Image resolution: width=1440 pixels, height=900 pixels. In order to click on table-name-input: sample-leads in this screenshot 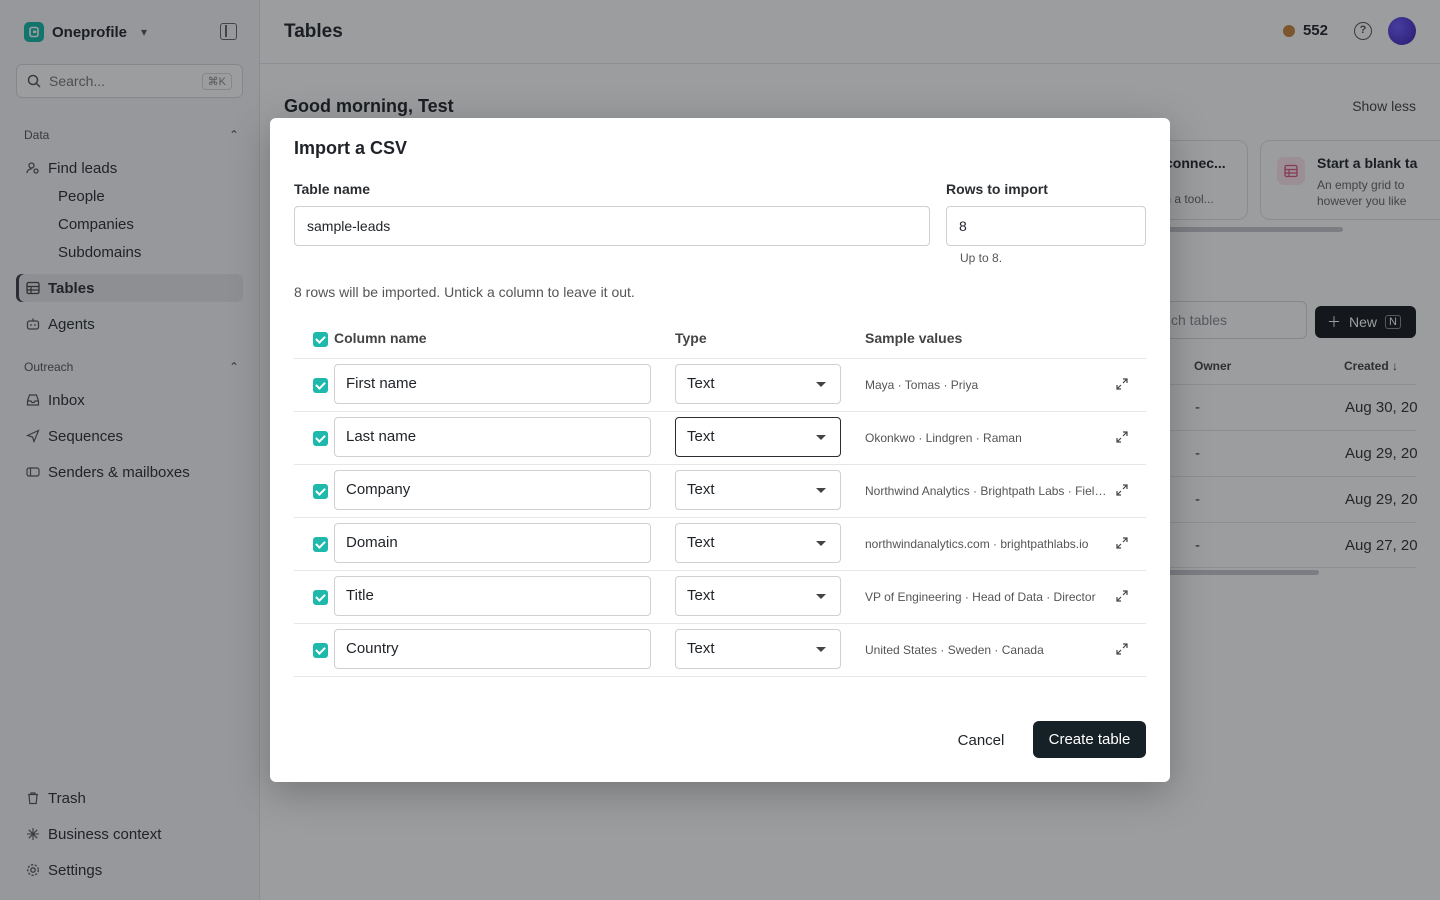, I will do `click(612, 226)`.